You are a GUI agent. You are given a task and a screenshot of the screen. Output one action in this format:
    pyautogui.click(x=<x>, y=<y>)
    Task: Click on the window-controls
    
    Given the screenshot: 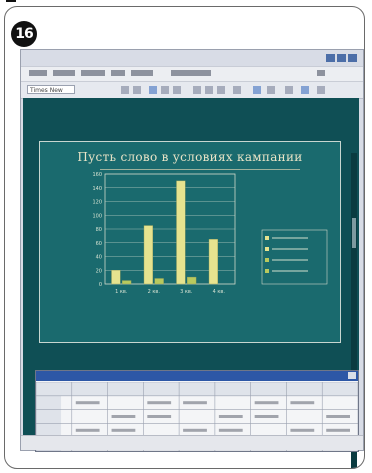 What is the action you would take?
    pyautogui.click(x=341, y=58)
    